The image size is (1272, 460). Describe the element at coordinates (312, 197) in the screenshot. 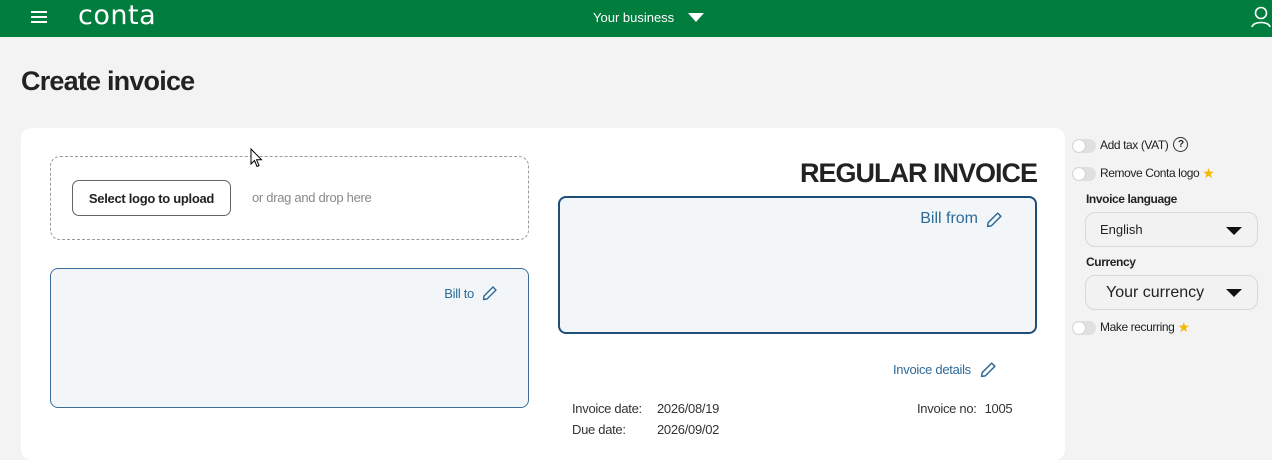

I see `drag-drop-hint: or drag and drop here` at that location.